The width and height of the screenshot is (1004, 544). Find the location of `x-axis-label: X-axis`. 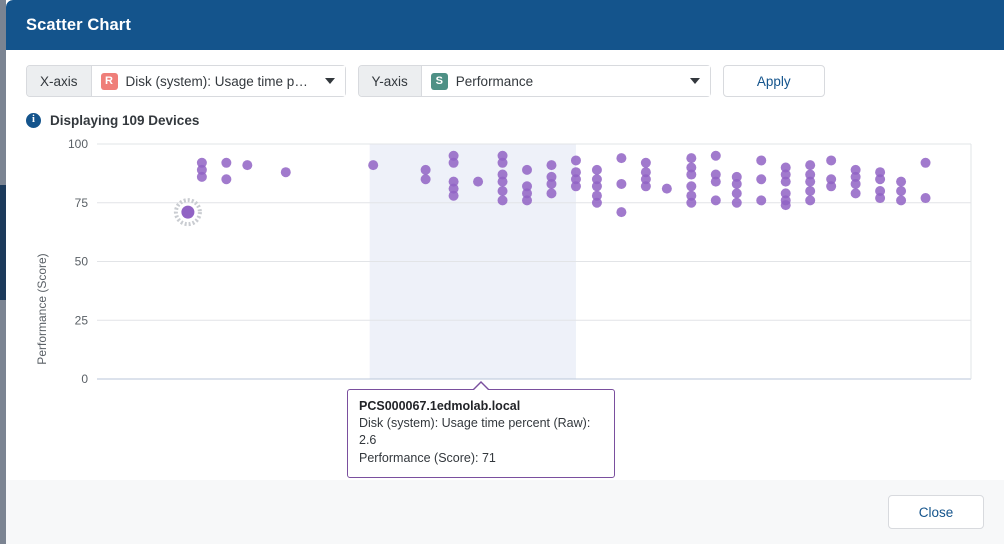

x-axis-label: X-axis is located at coordinates (59, 81).